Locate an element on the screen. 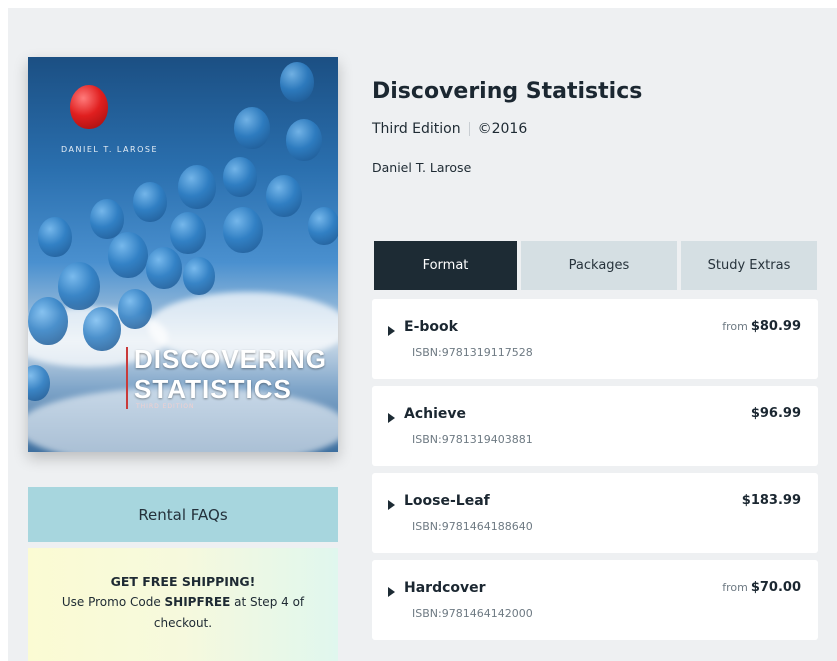 This screenshot has height=661, width=837. promo-text-suffix: at Step 4 of is located at coordinates (267, 602).